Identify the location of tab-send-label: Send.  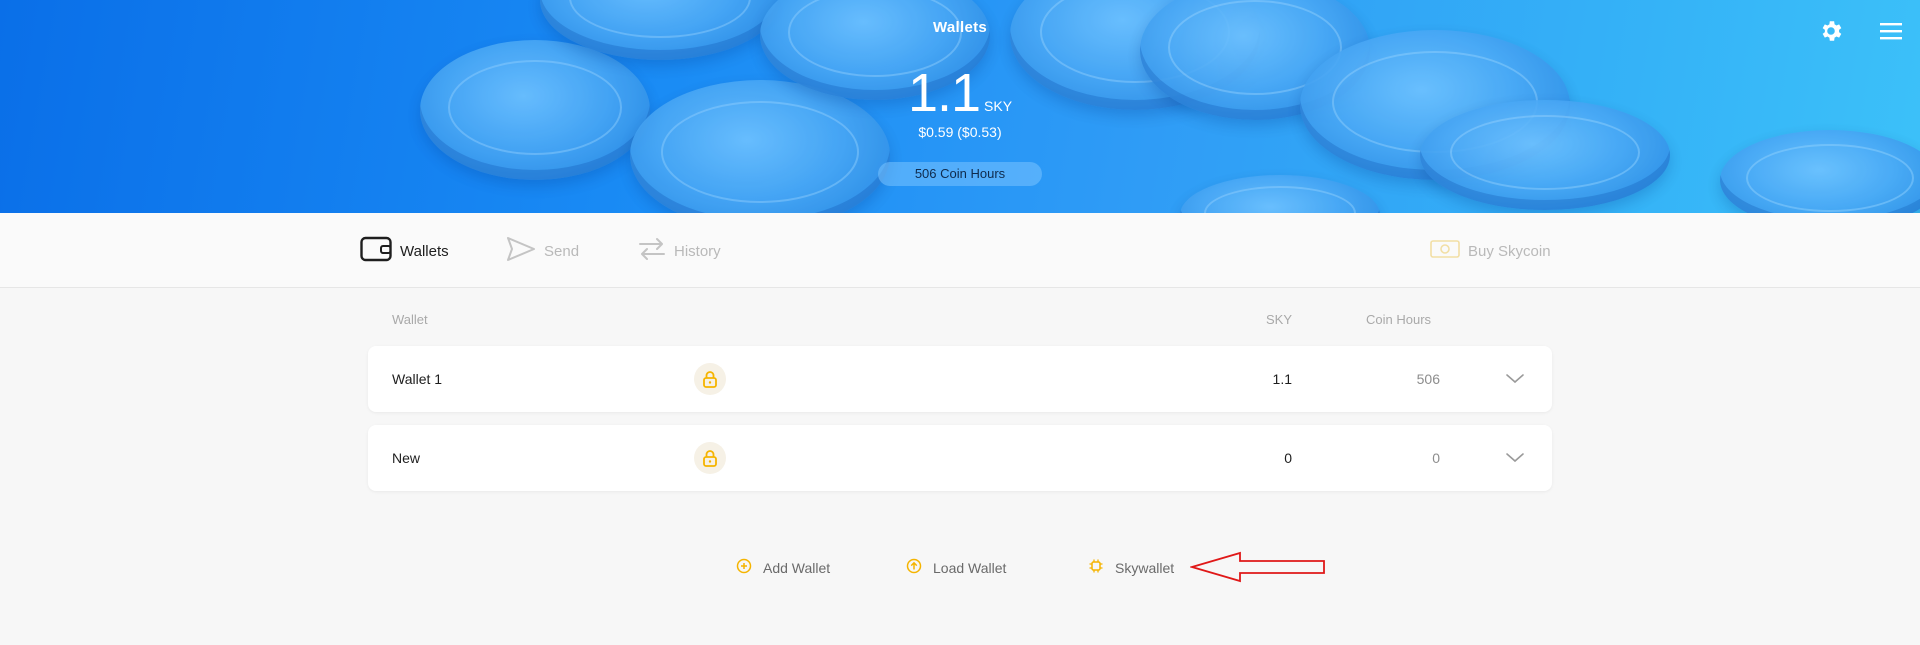
(562, 251).